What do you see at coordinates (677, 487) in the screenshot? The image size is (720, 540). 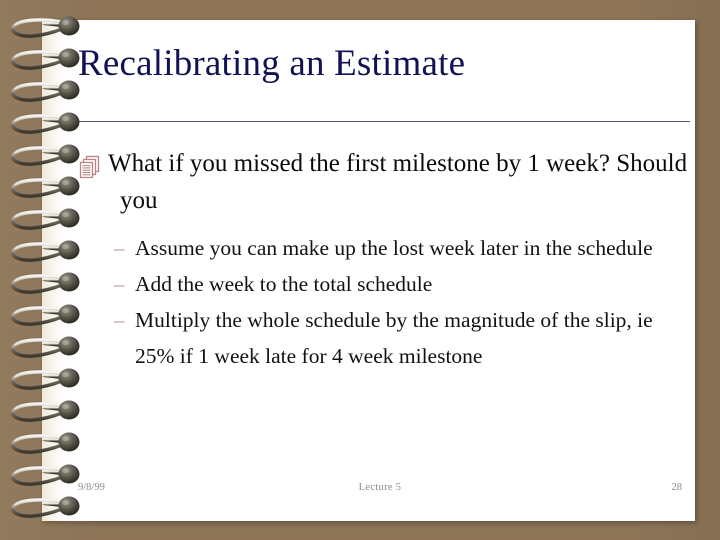 I see `slide-number: 28` at bounding box center [677, 487].